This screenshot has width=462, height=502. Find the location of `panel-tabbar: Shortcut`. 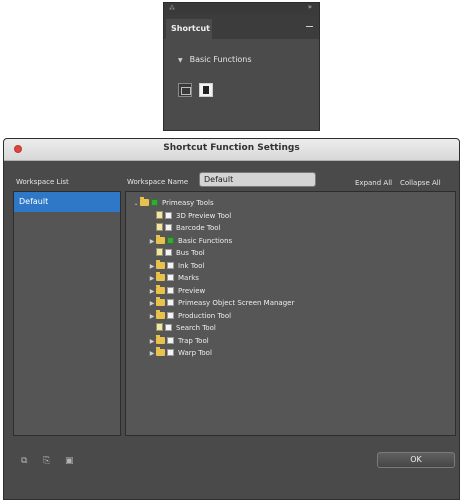

panel-tabbar: Shortcut is located at coordinates (241, 27).